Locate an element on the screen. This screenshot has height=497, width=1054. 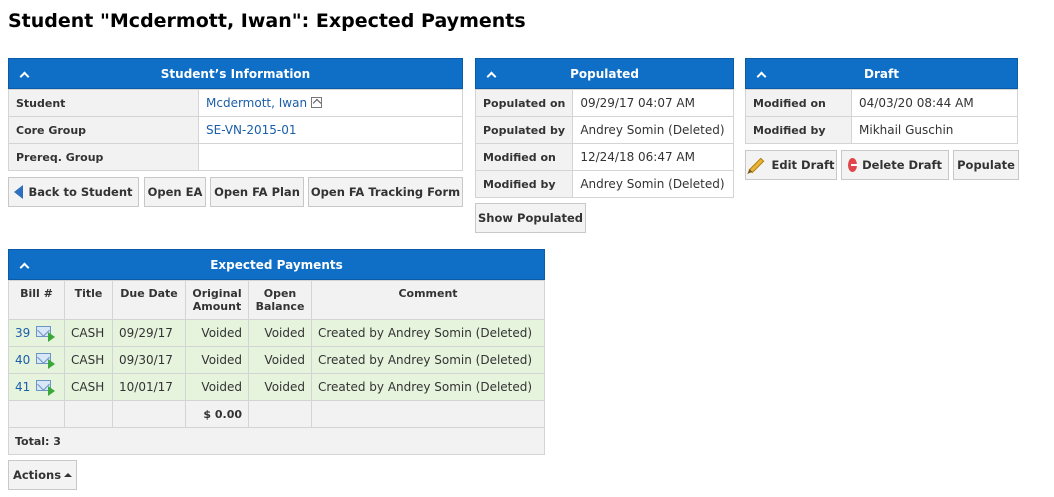
col-original-line2: Amount is located at coordinates (217, 306).